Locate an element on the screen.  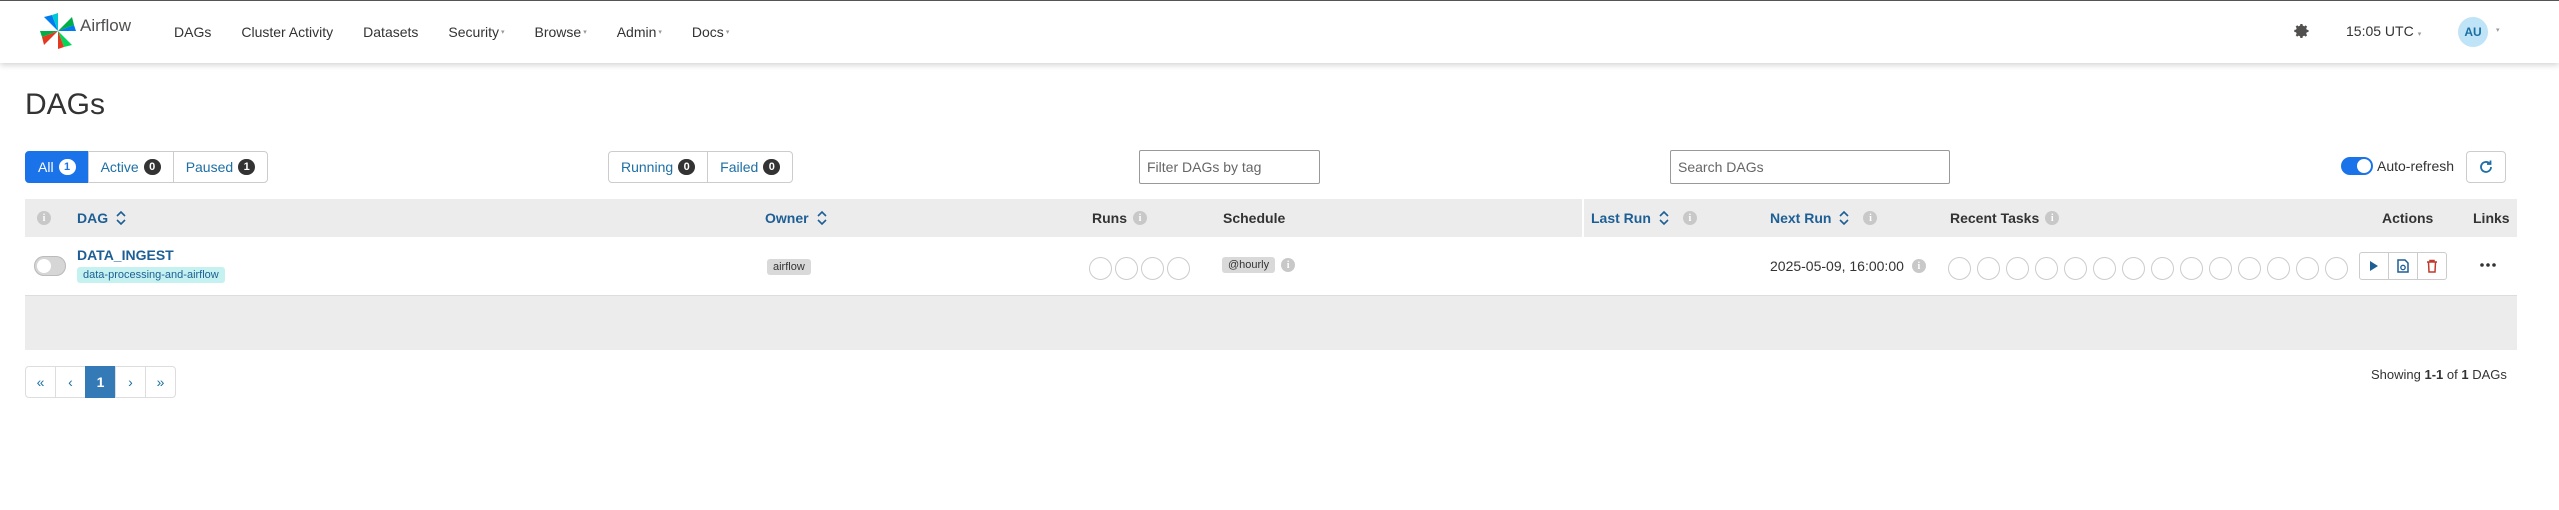
last-page-button: » is located at coordinates (160, 382).